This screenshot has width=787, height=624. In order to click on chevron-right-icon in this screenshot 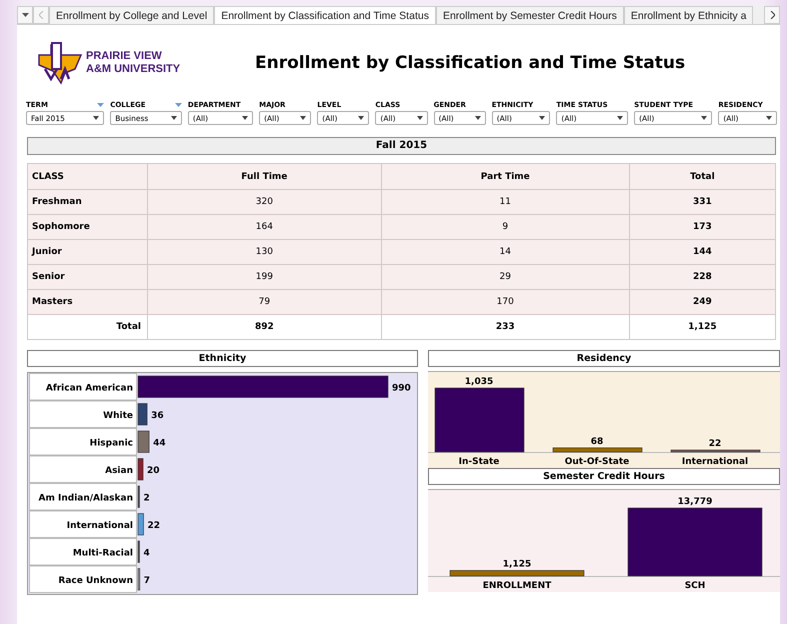, I will do `click(772, 15)`.